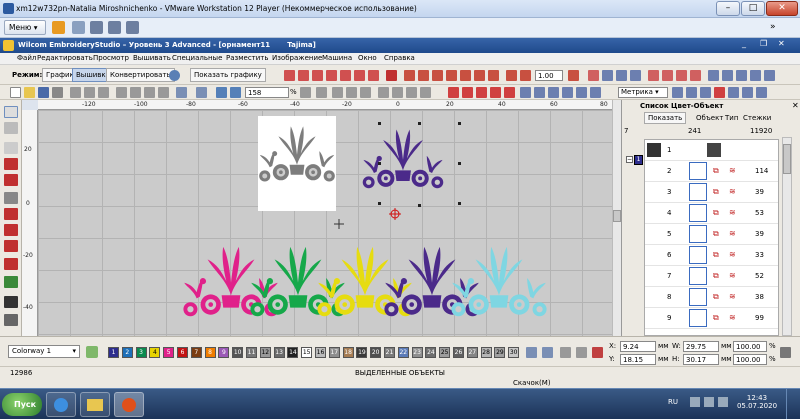 The height and width of the screenshot is (419, 800). What do you see at coordinates (11, 180) in the screenshot?
I see `satin-tool-icon` at bounding box center [11, 180].